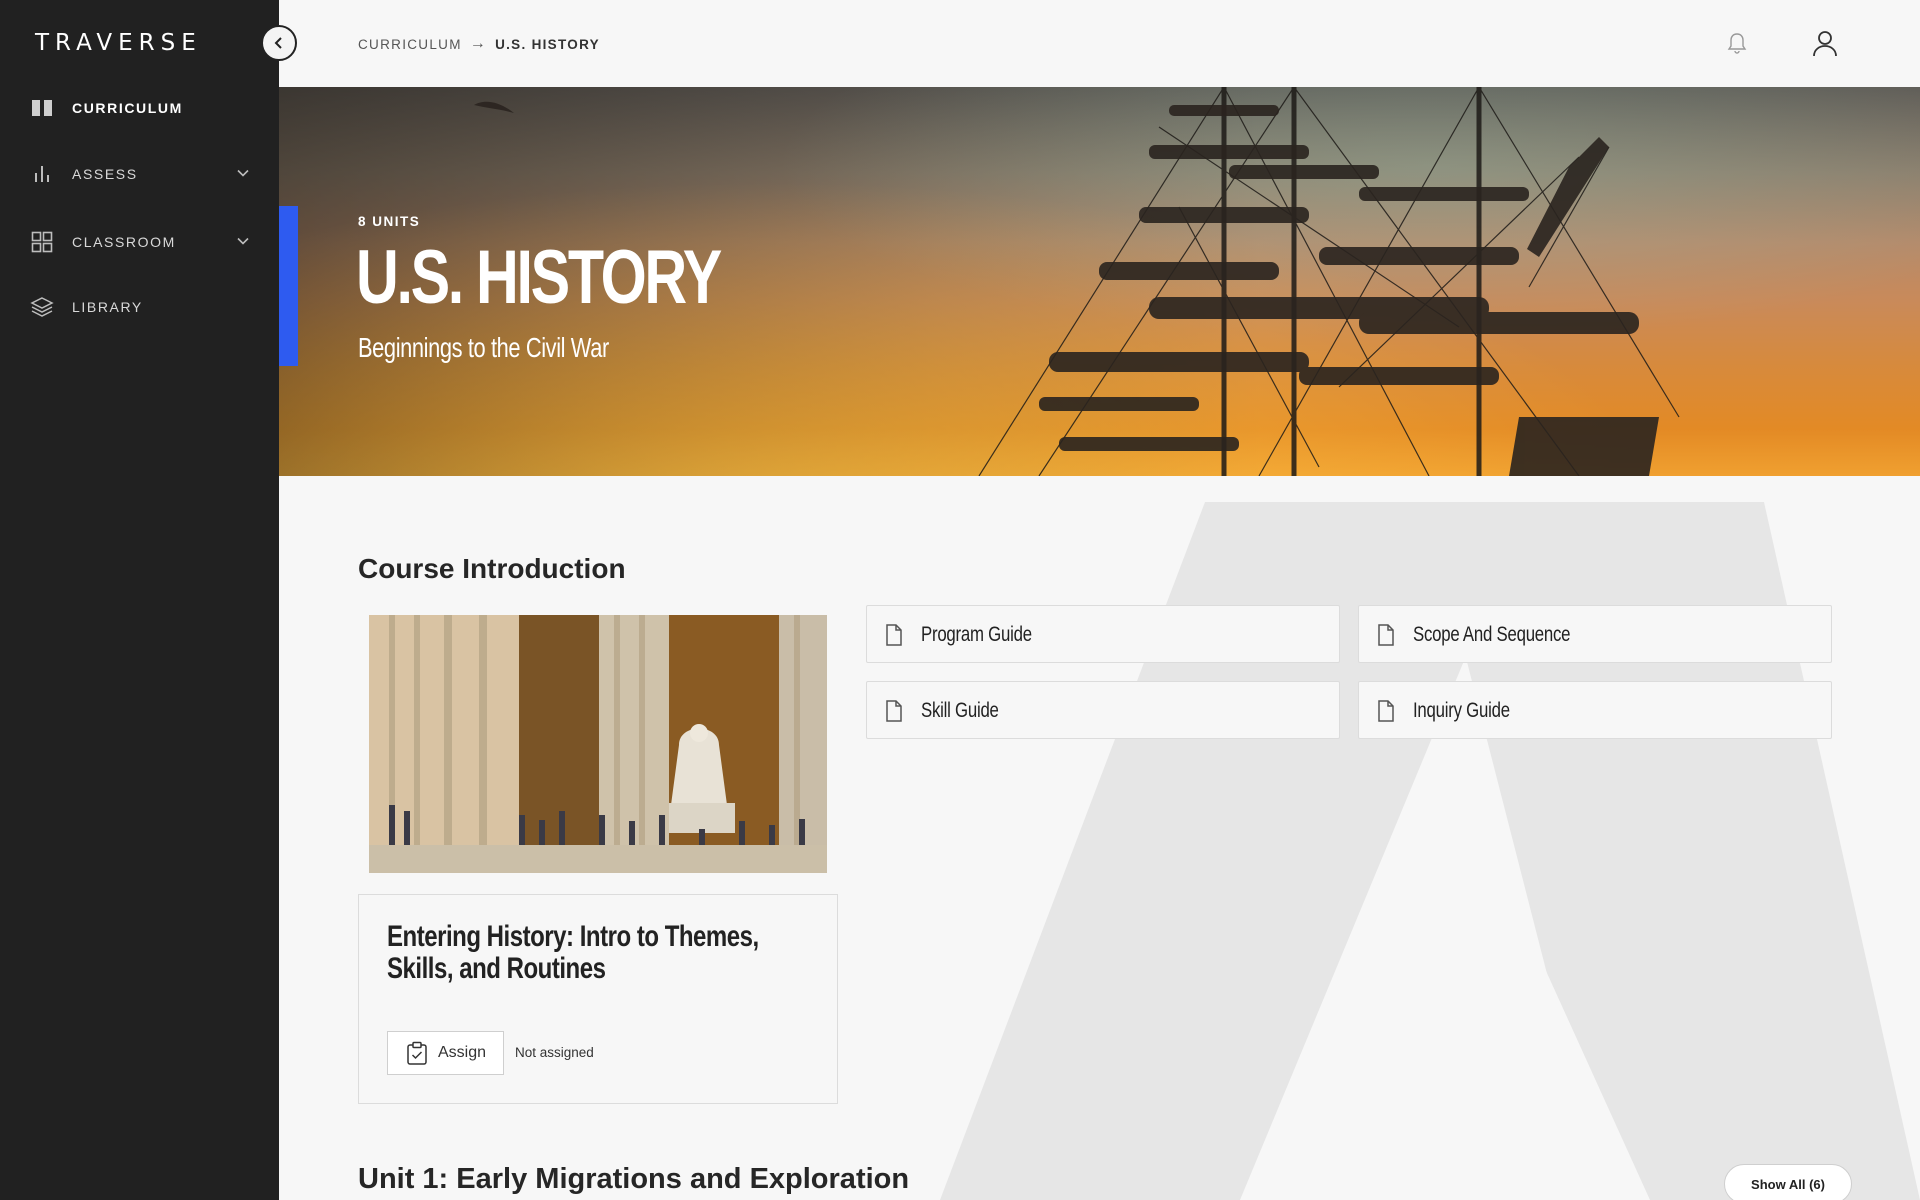 This screenshot has width=1920, height=1200. I want to click on chevron-left-icon, so click(278, 43).